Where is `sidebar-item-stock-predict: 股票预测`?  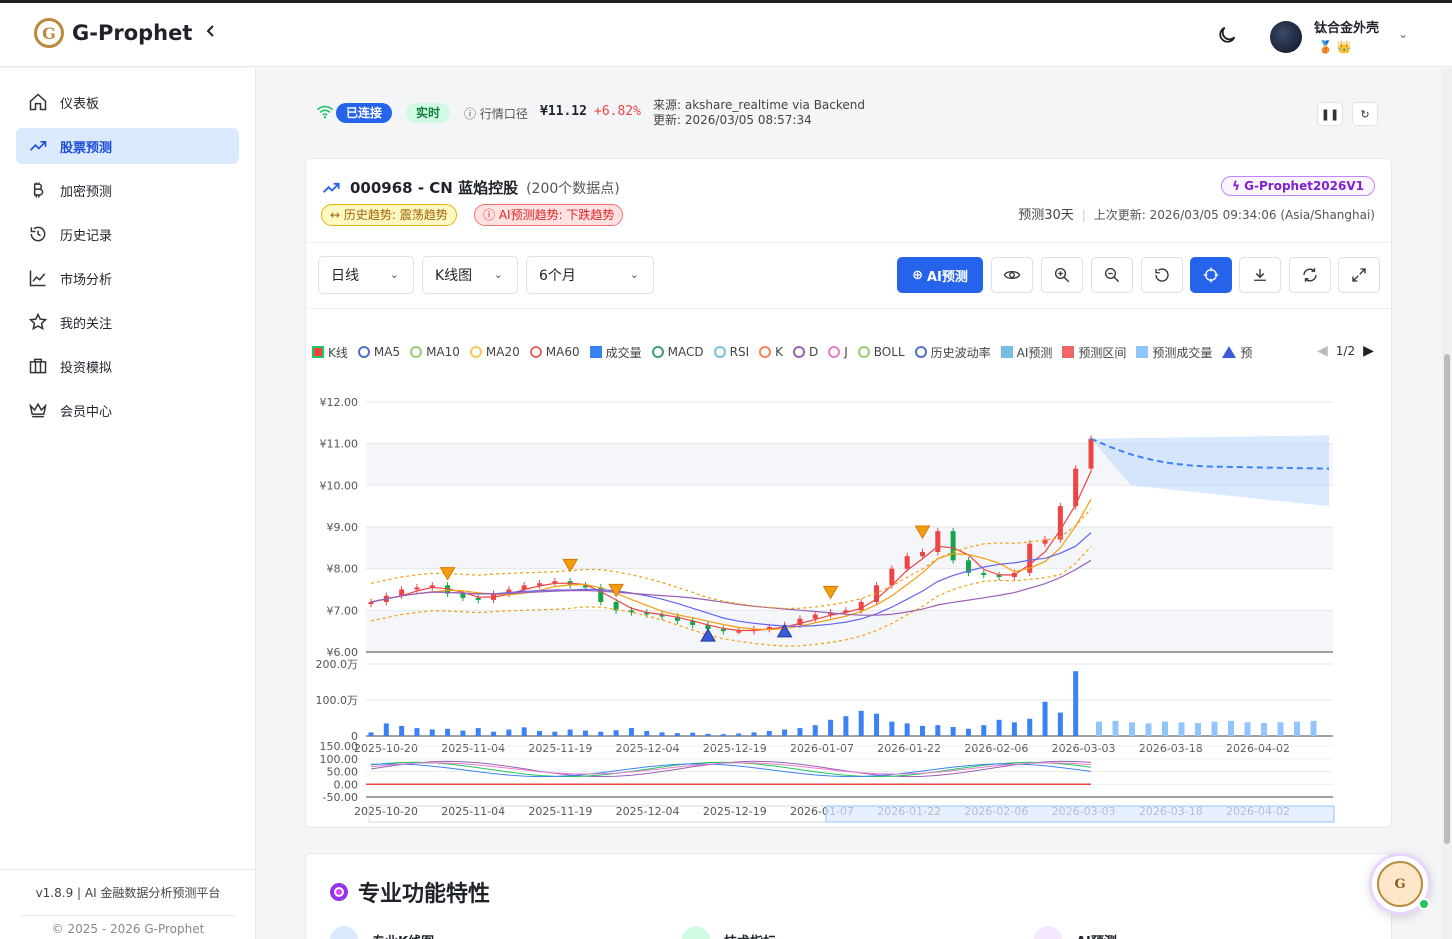 sidebar-item-stock-predict: 股票预测 is located at coordinates (127, 146).